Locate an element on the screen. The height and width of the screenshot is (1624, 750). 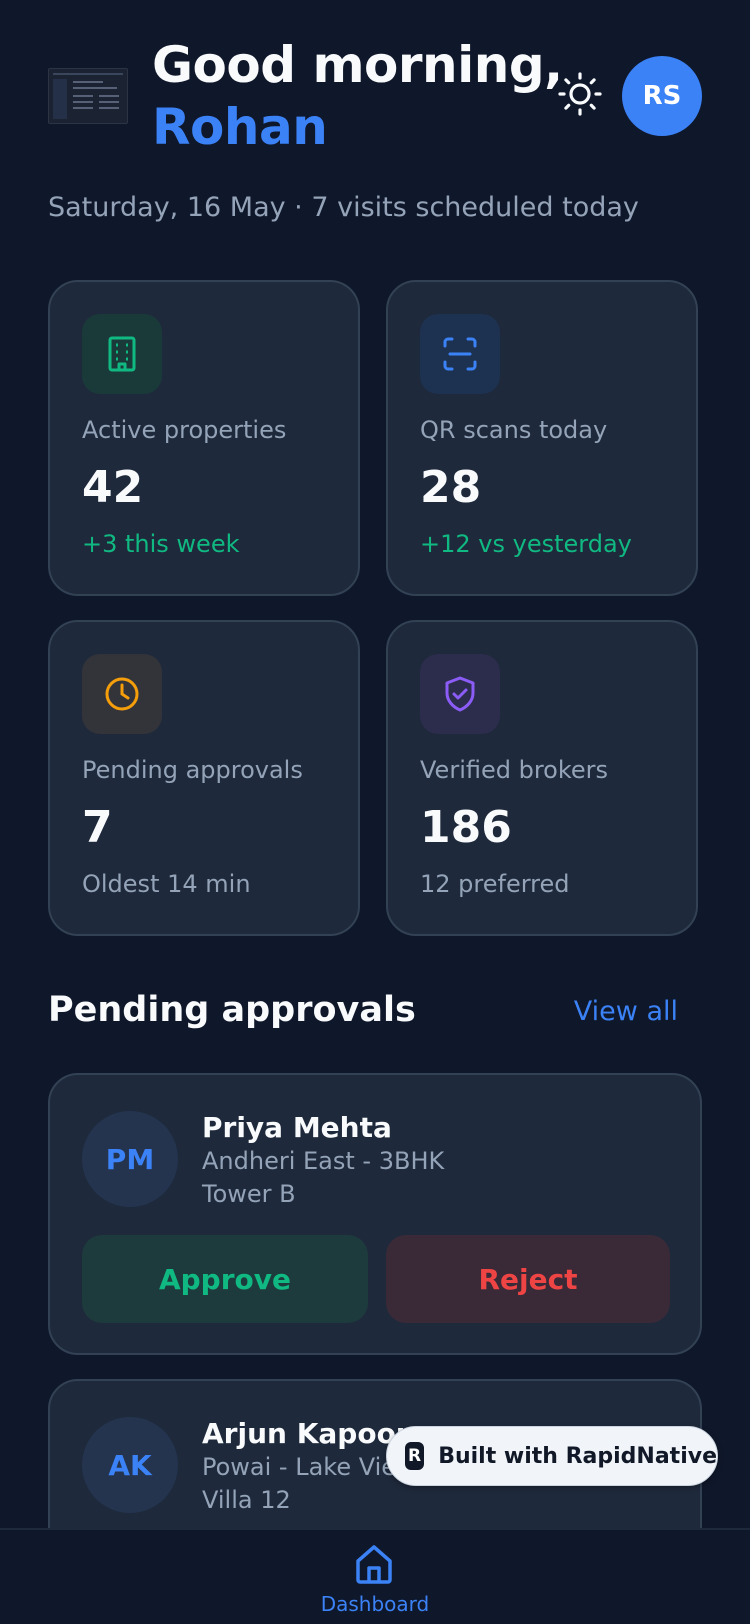
property-location: Powai - Lake View is located at coordinates (309, 1467).